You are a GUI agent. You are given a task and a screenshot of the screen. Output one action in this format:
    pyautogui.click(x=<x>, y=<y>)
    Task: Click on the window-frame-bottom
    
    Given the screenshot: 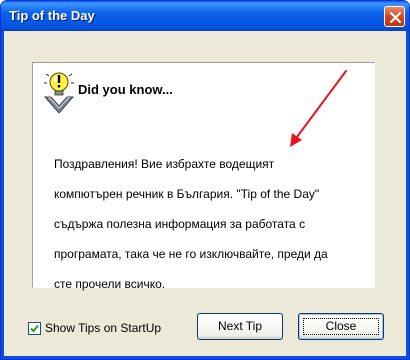 What is the action you would take?
    pyautogui.click(x=205, y=357)
    